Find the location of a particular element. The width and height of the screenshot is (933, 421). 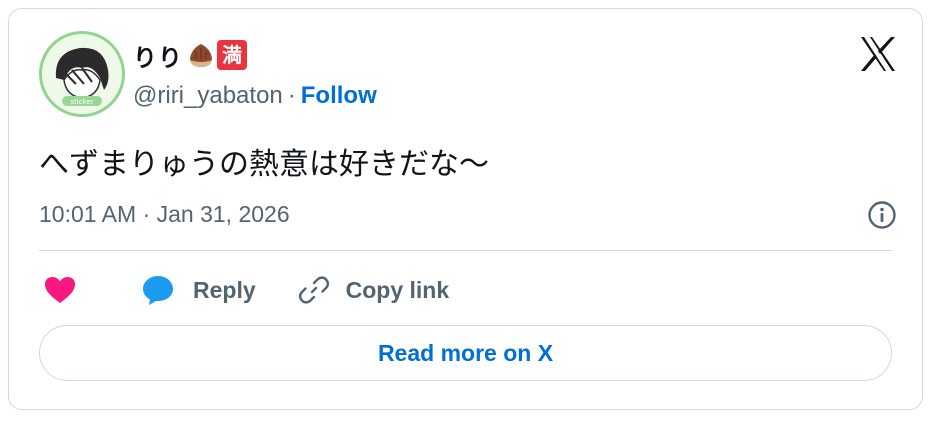

tweet-timestamp: 10:01 AM · Jan 31, 2026 is located at coordinates (164, 214).